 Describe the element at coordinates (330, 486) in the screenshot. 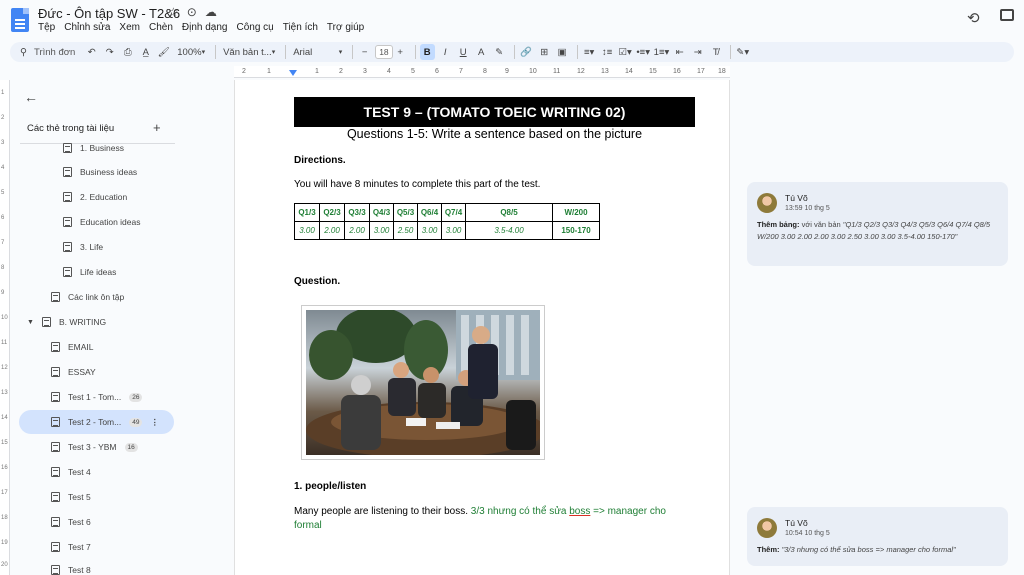

I see `question-1-label: 1. people/listen` at that location.